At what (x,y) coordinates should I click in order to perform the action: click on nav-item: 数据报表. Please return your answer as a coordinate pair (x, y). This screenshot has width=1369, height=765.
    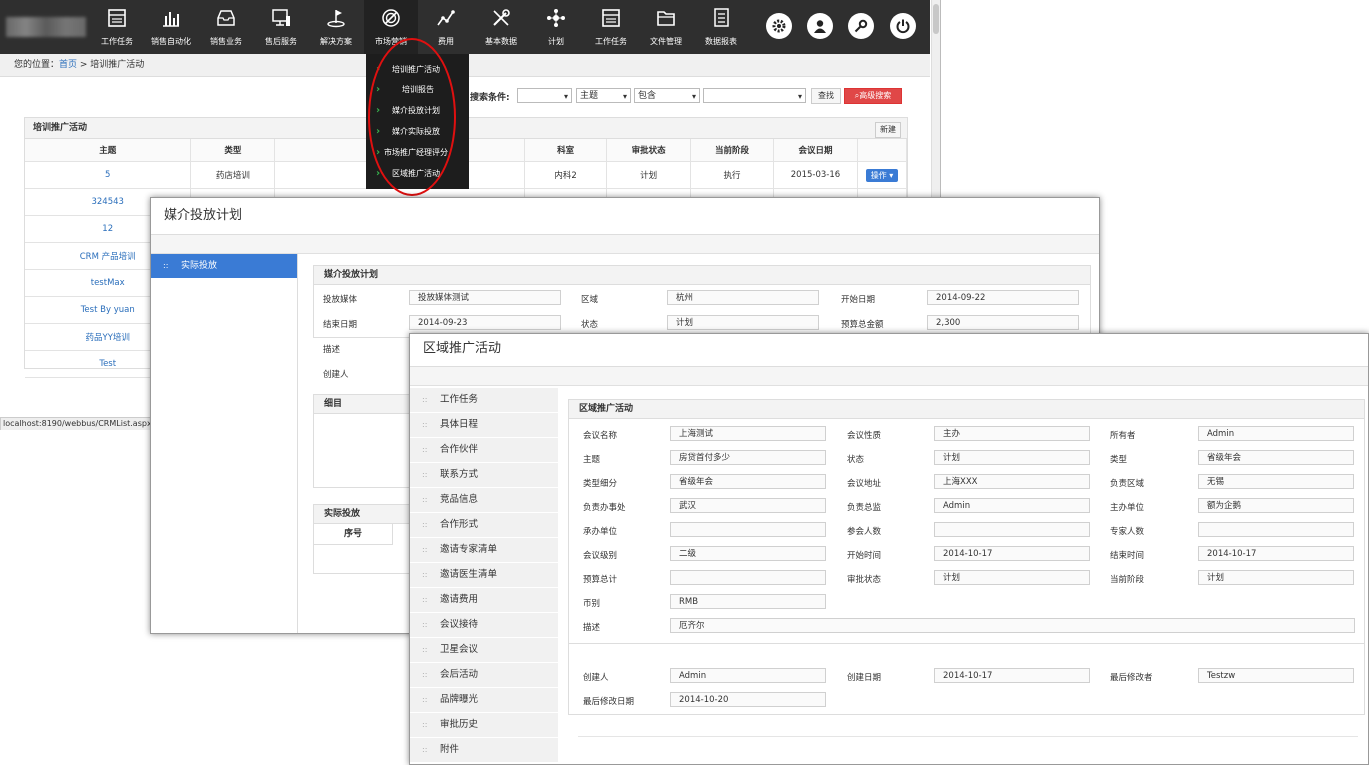
    Looking at the image, I should click on (721, 27).